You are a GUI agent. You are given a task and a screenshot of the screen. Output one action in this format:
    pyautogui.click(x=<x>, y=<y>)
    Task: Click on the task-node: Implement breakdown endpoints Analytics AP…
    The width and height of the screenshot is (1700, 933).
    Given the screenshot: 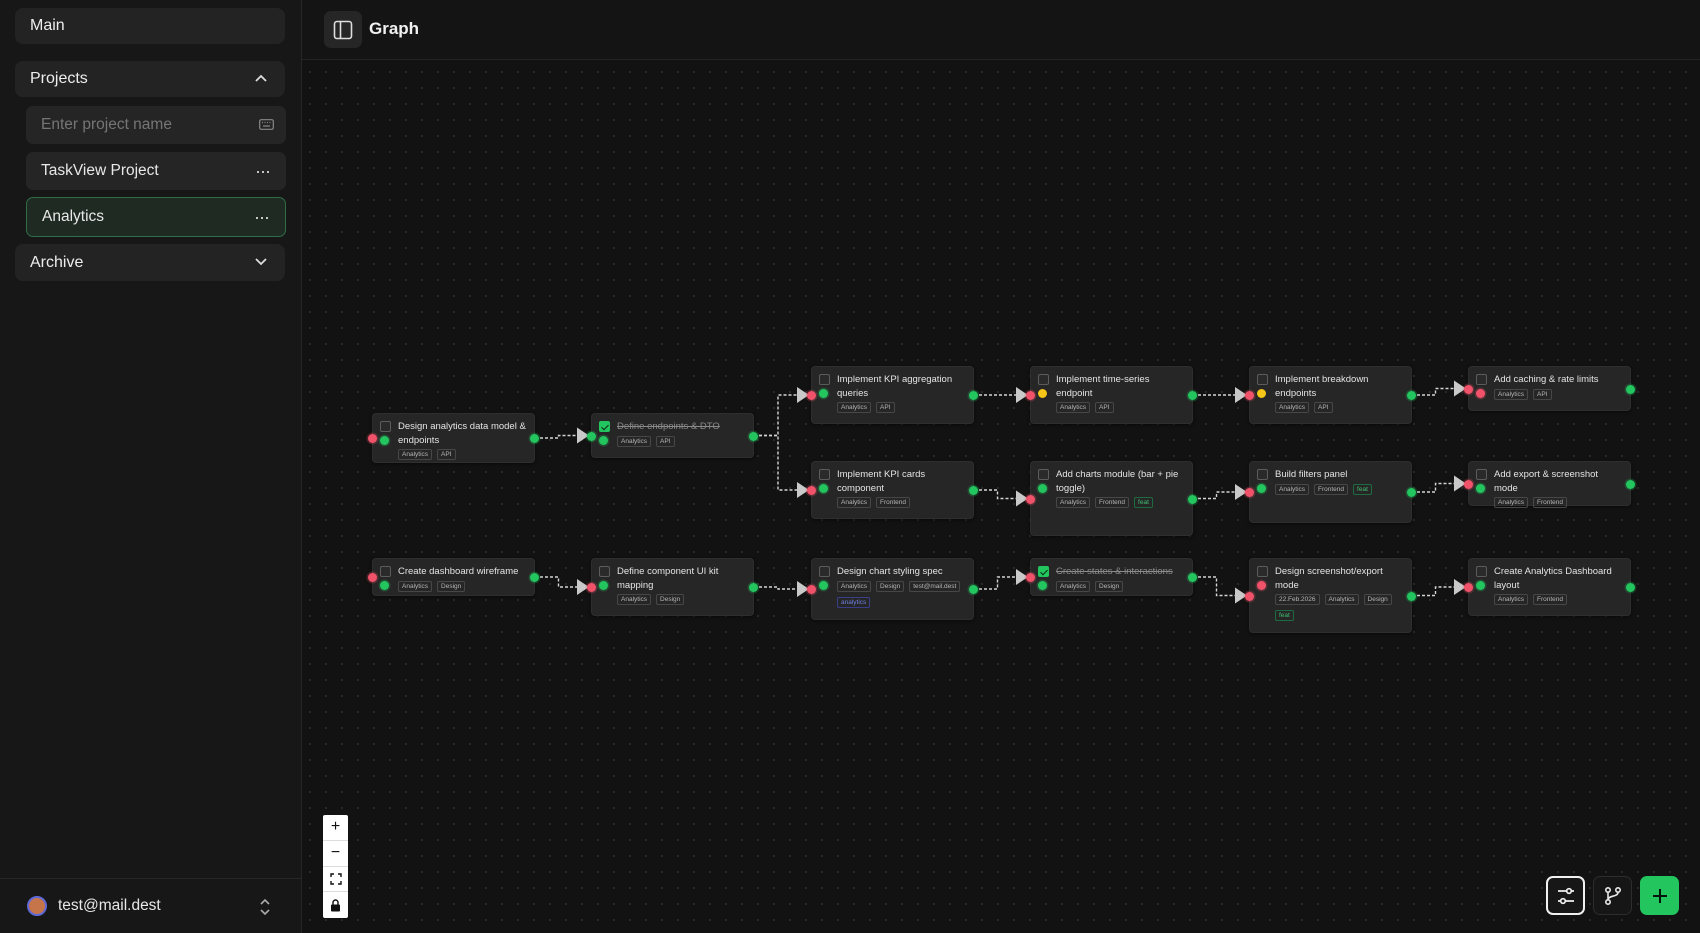 What is the action you would take?
    pyautogui.click(x=1330, y=395)
    